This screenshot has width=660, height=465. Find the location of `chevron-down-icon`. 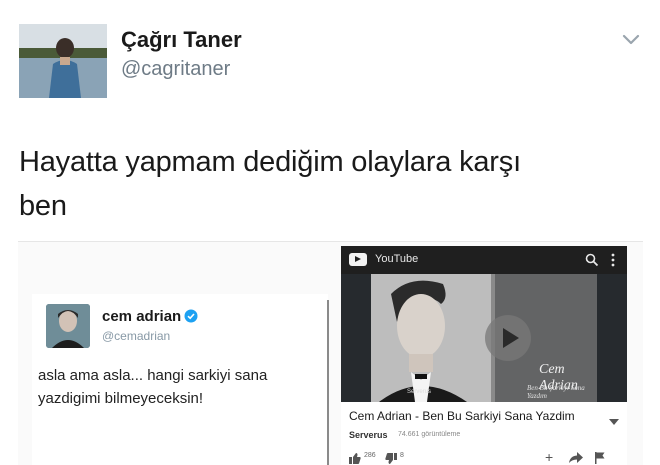

chevron-down-icon is located at coordinates (631, 39).